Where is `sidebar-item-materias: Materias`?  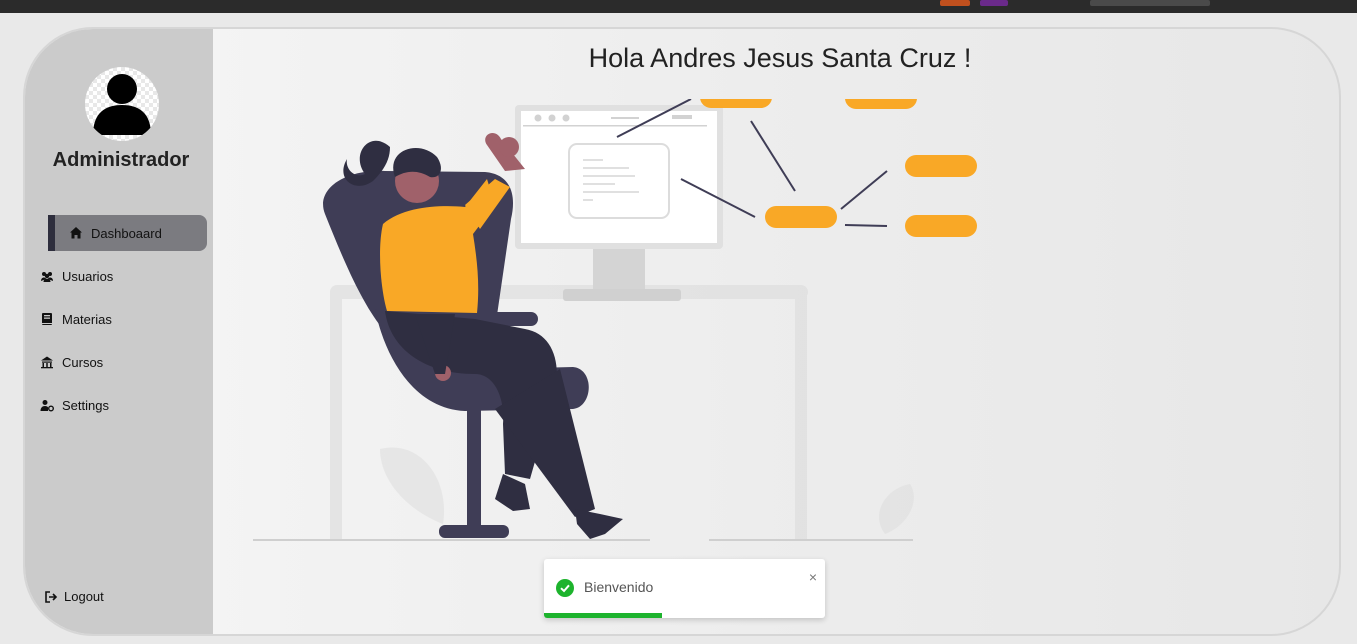
sidebar-item-materias: Materias is located at coordinates (76, 319).